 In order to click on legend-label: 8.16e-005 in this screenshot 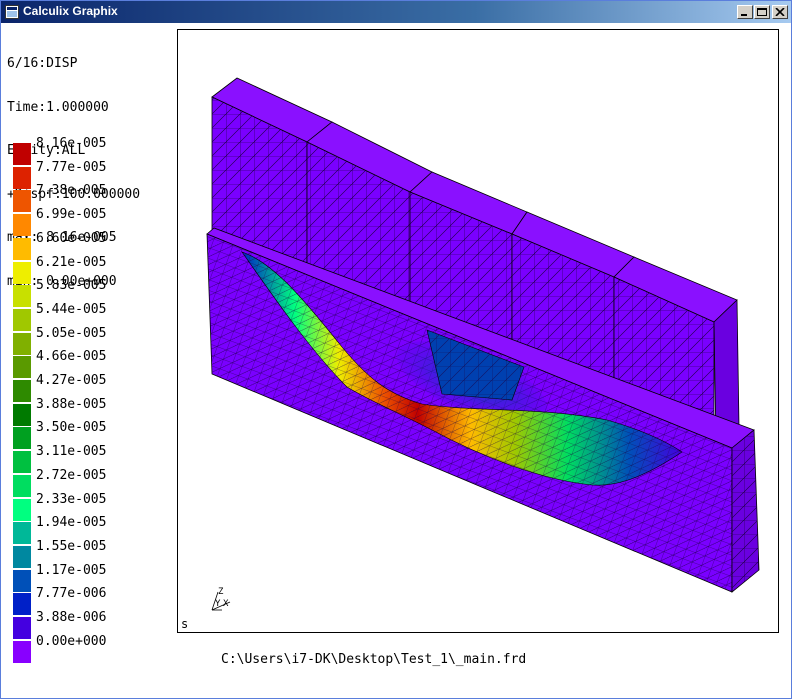, I will do `click(71, 143)`.